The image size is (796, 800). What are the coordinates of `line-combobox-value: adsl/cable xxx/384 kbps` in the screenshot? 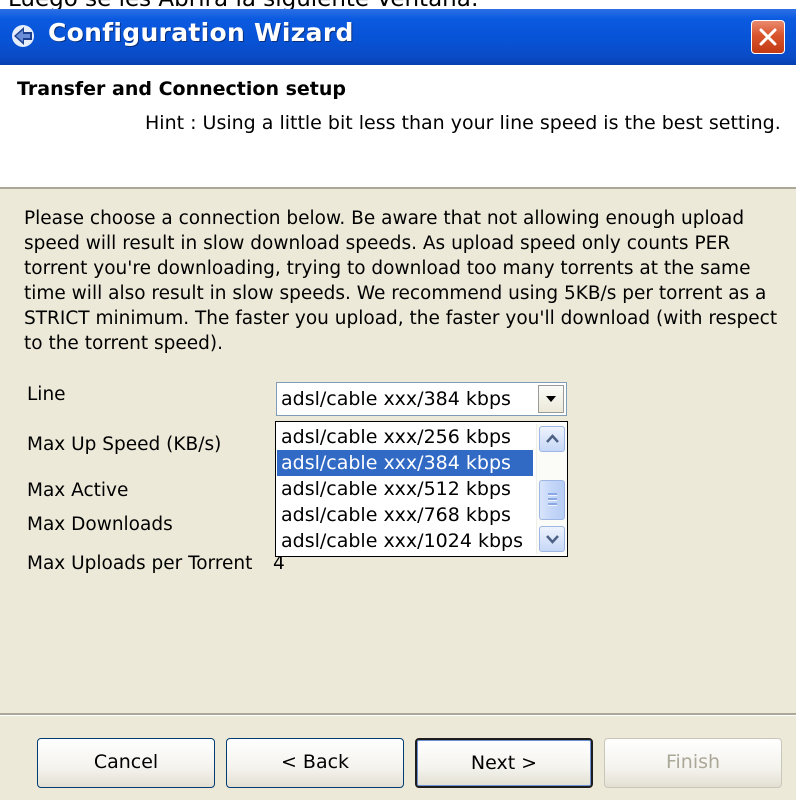 It's located at (396, 399).